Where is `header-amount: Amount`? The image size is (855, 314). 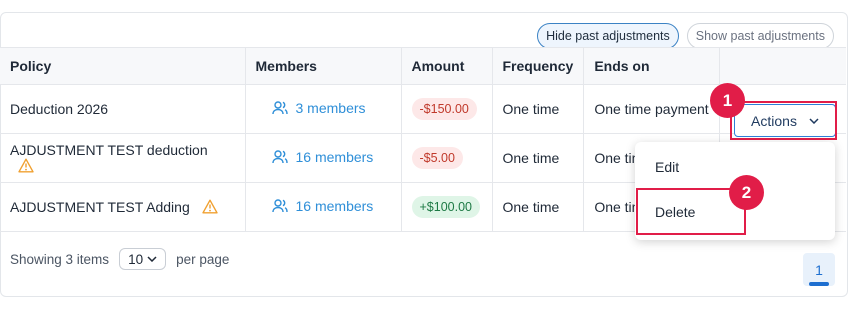
header-amount: Amount is located at coordinates (447, 66).